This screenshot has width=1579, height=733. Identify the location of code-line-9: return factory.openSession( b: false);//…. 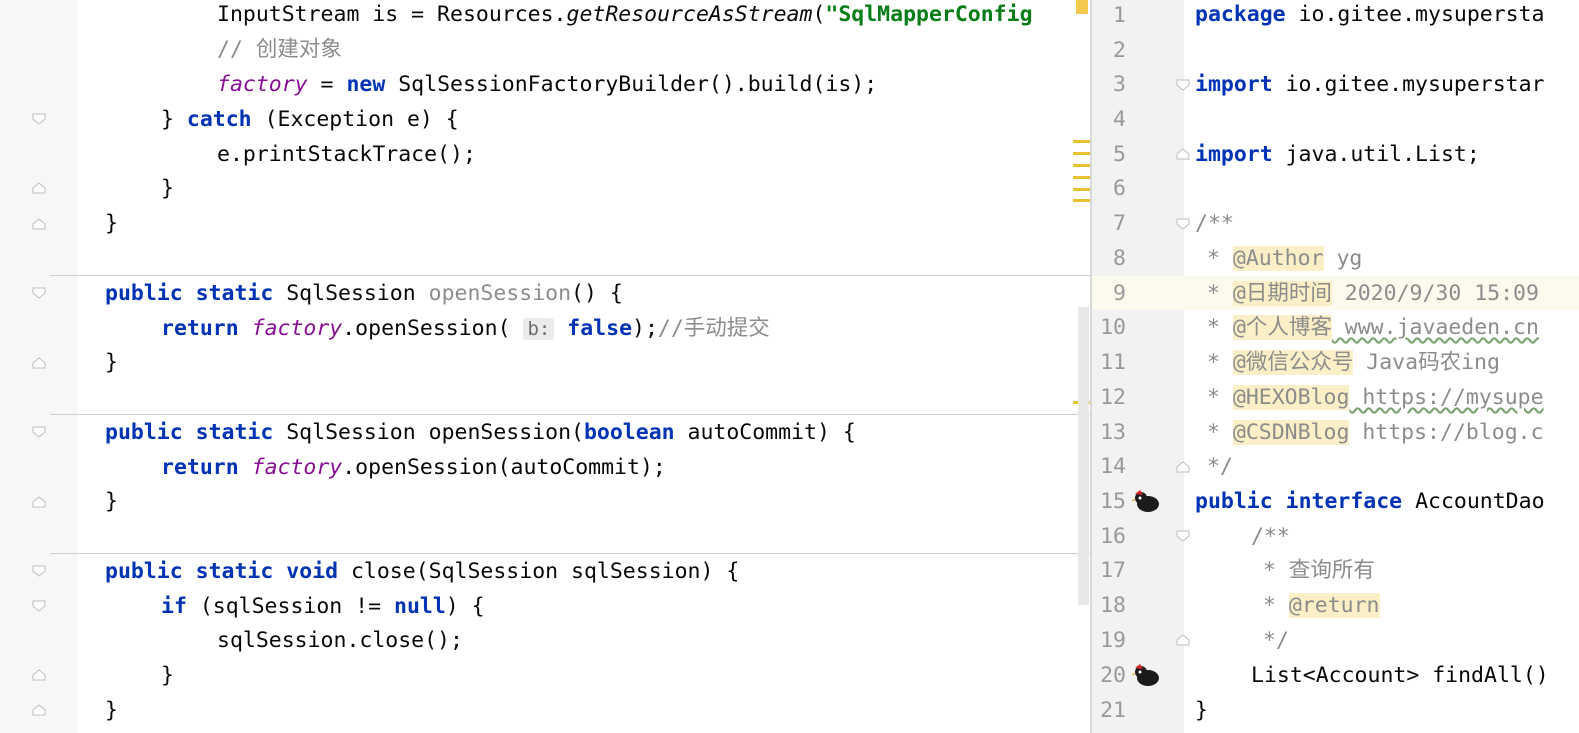
(465, 329).